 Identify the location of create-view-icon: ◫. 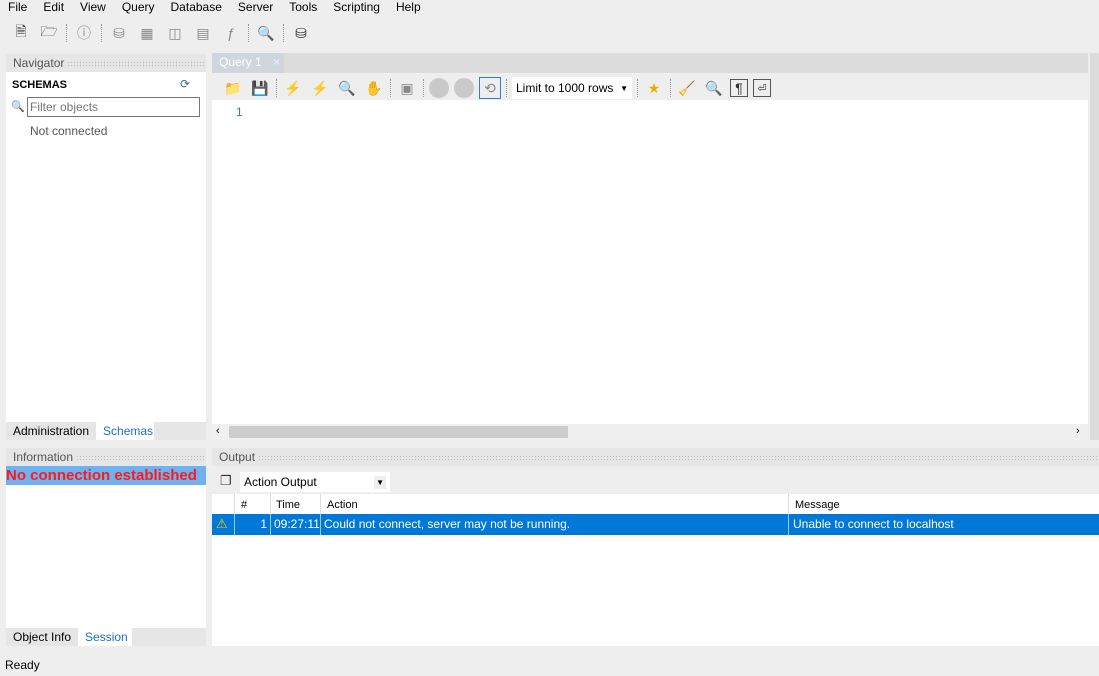
(175, 33).